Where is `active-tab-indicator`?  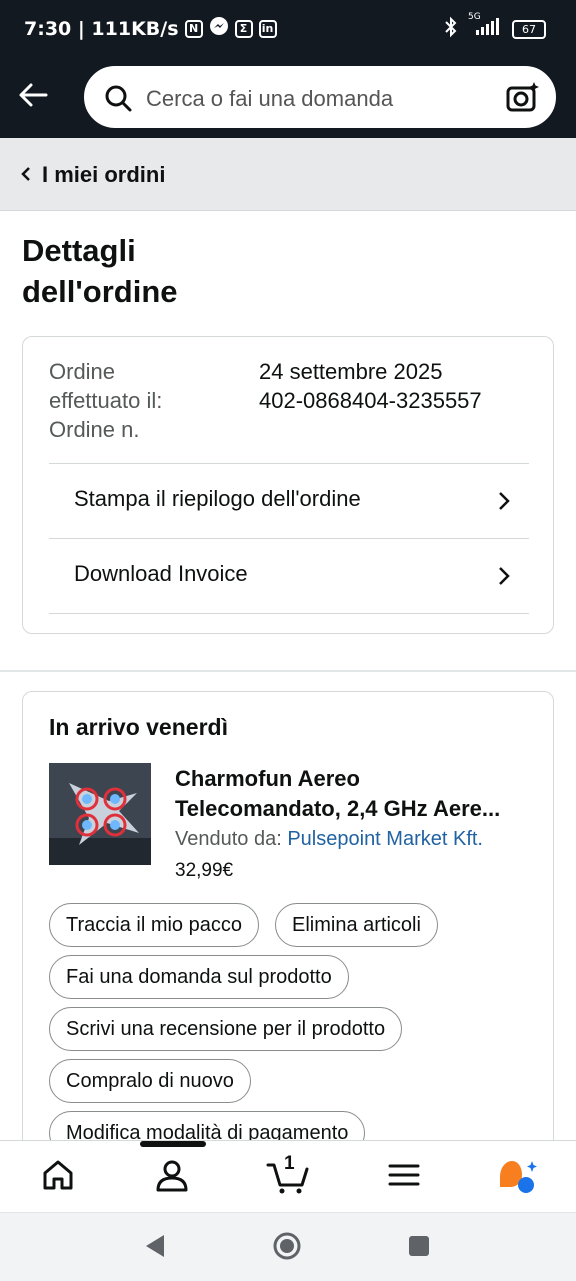 active-tab-indicator is located at coordinates (173, 1144).